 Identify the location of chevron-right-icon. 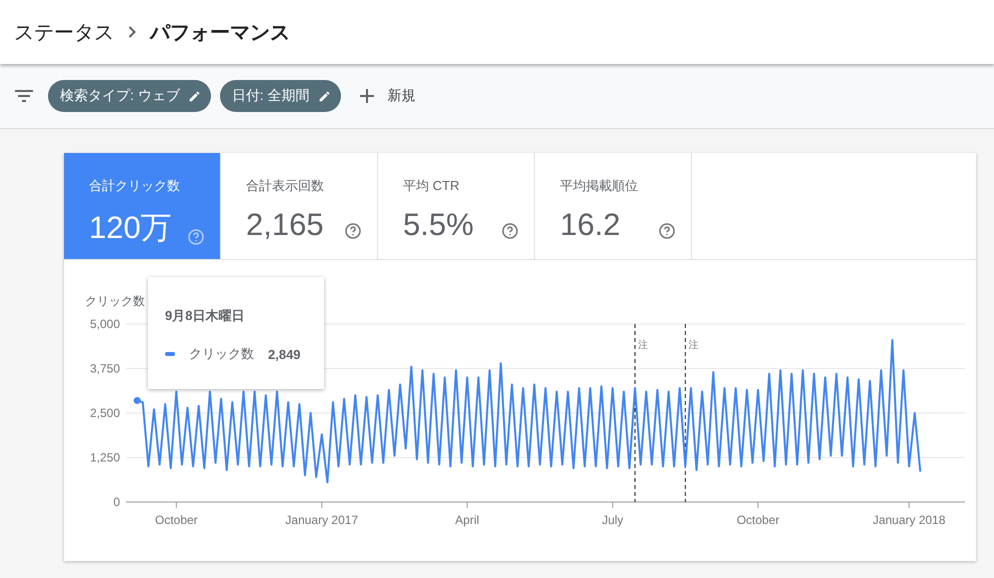
(132, 32).